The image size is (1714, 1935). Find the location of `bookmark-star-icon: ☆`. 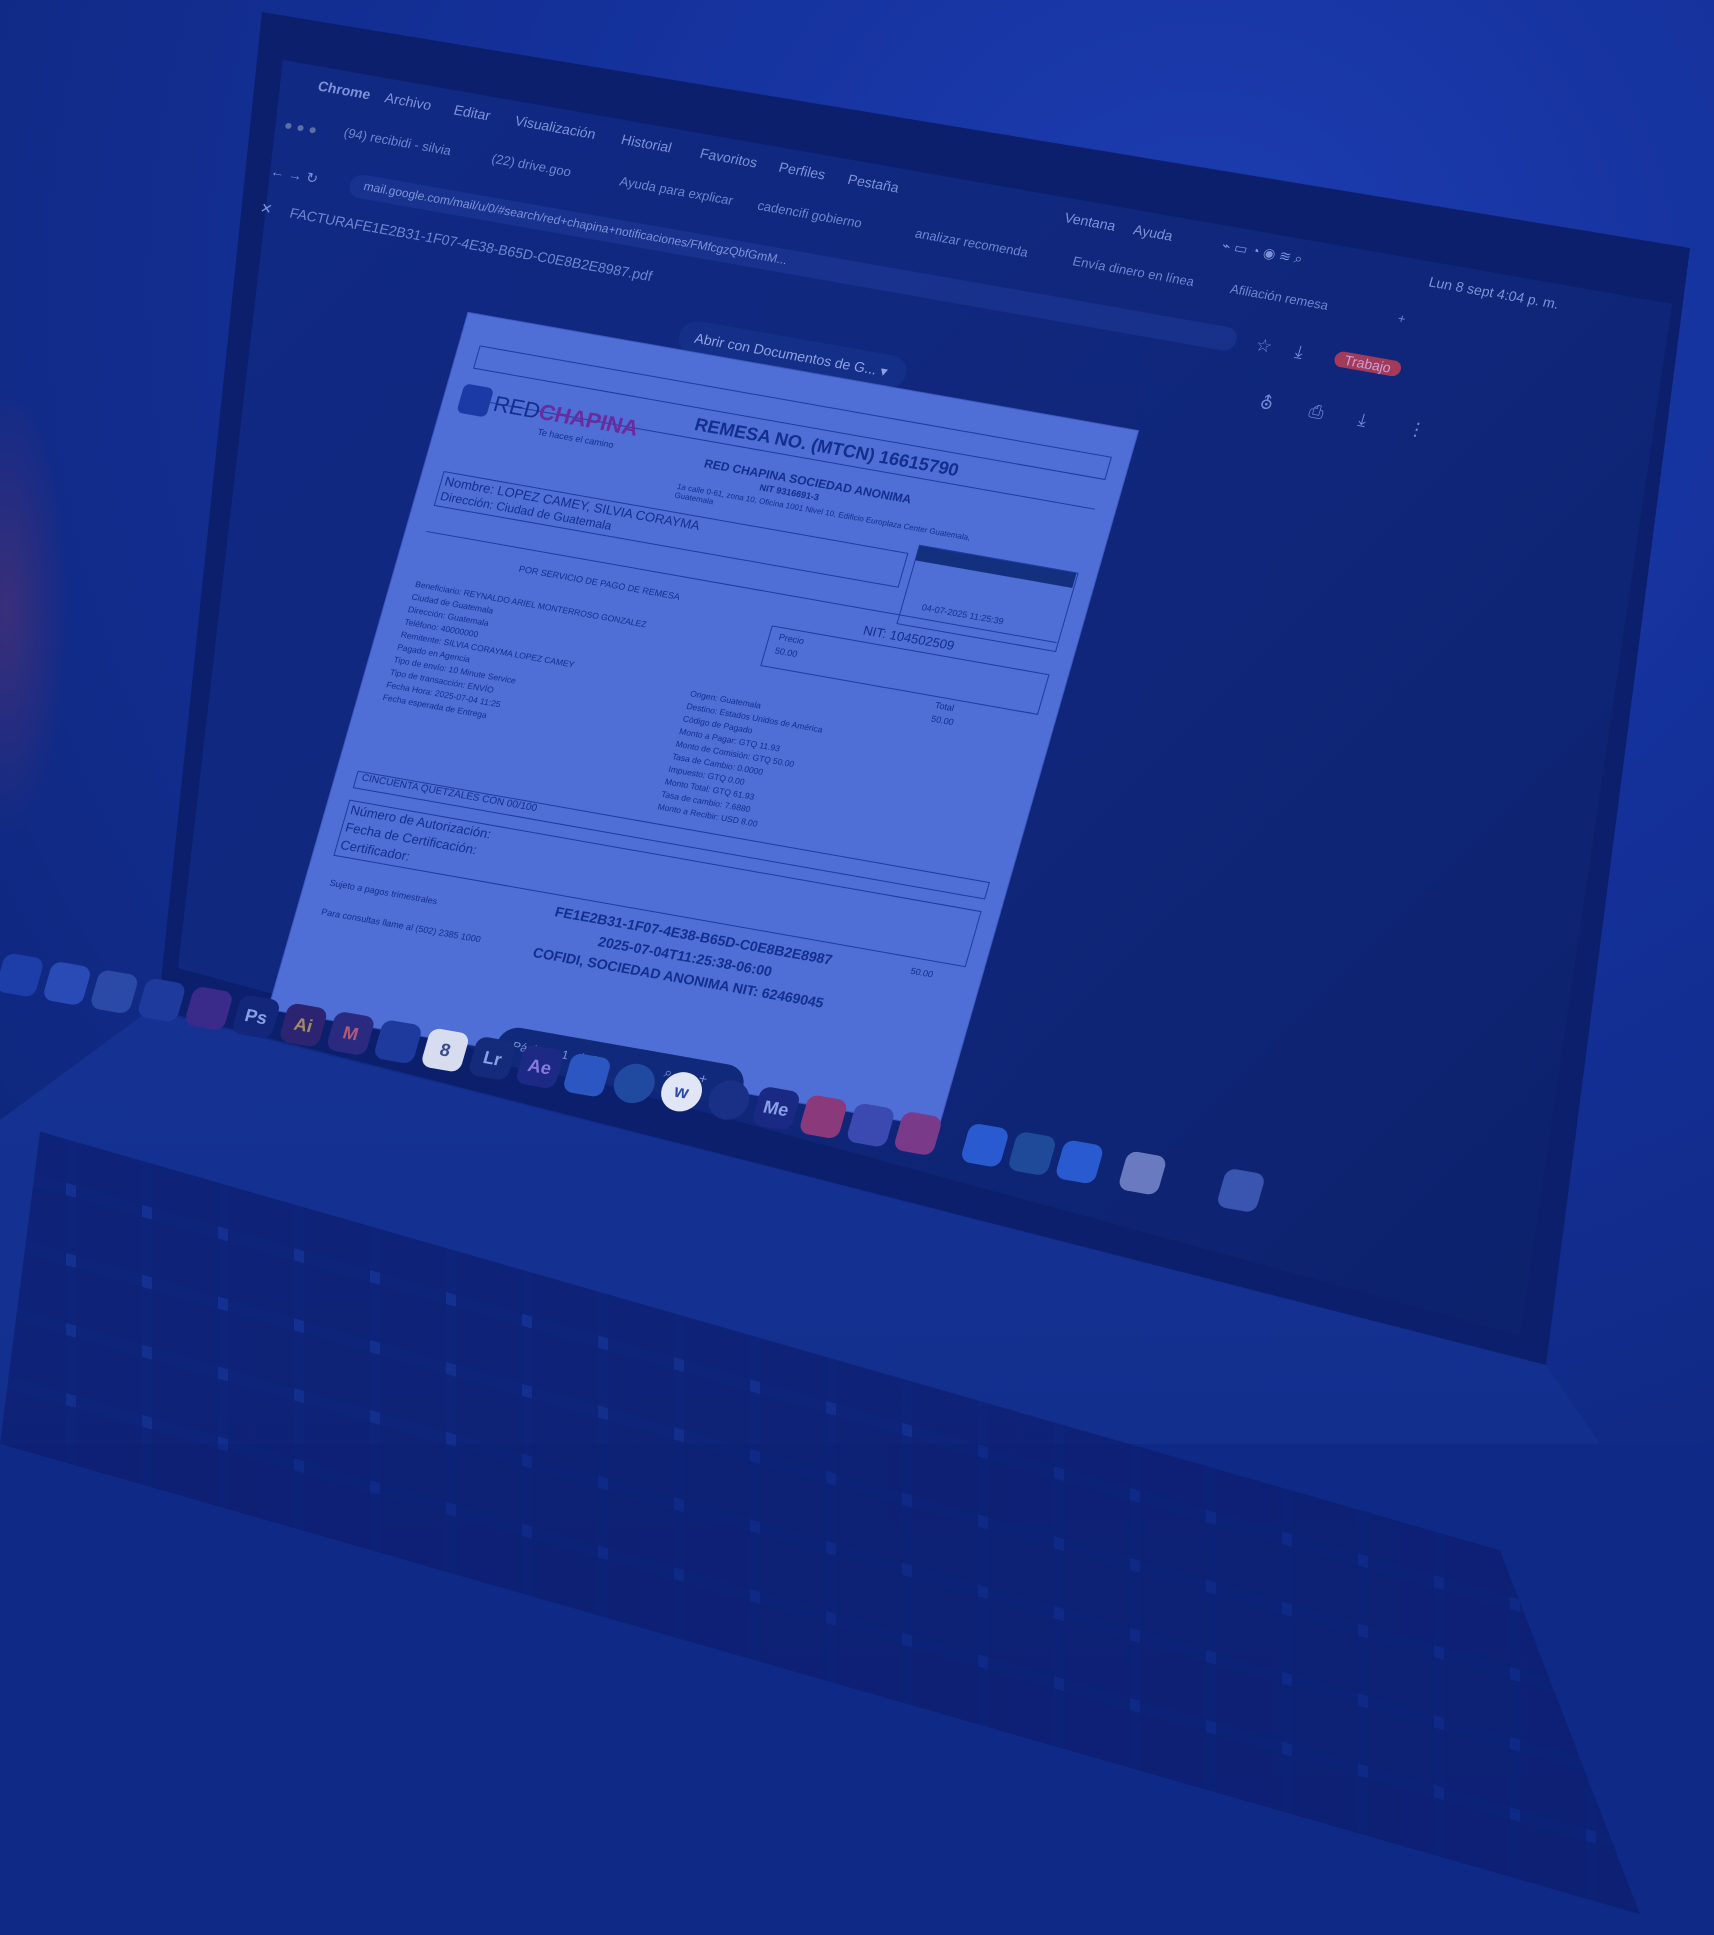

bookmark-star-icon: ☆ is located at coordinates (1263, 346).